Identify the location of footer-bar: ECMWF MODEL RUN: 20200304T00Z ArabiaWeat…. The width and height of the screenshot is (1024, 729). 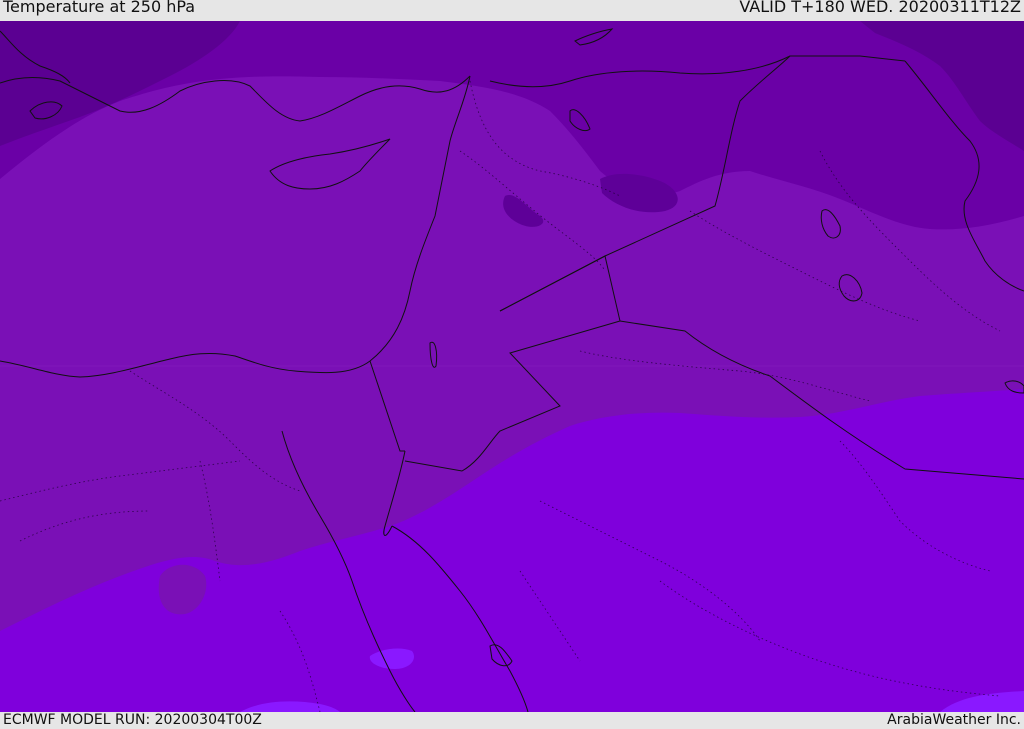
(512, 720).